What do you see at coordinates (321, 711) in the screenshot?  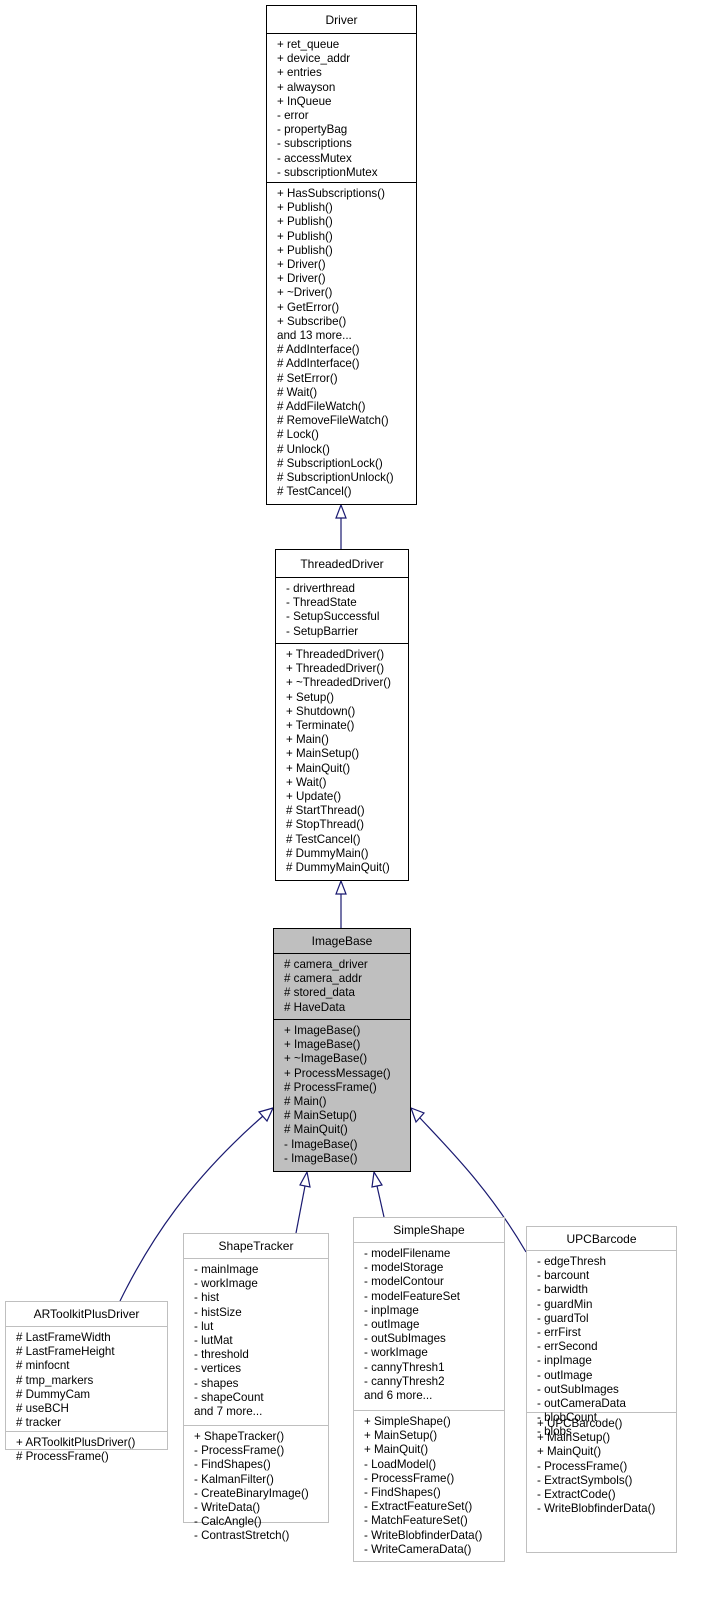 I see `method-item: + Shutdown()` at bounding box center [321, 711].